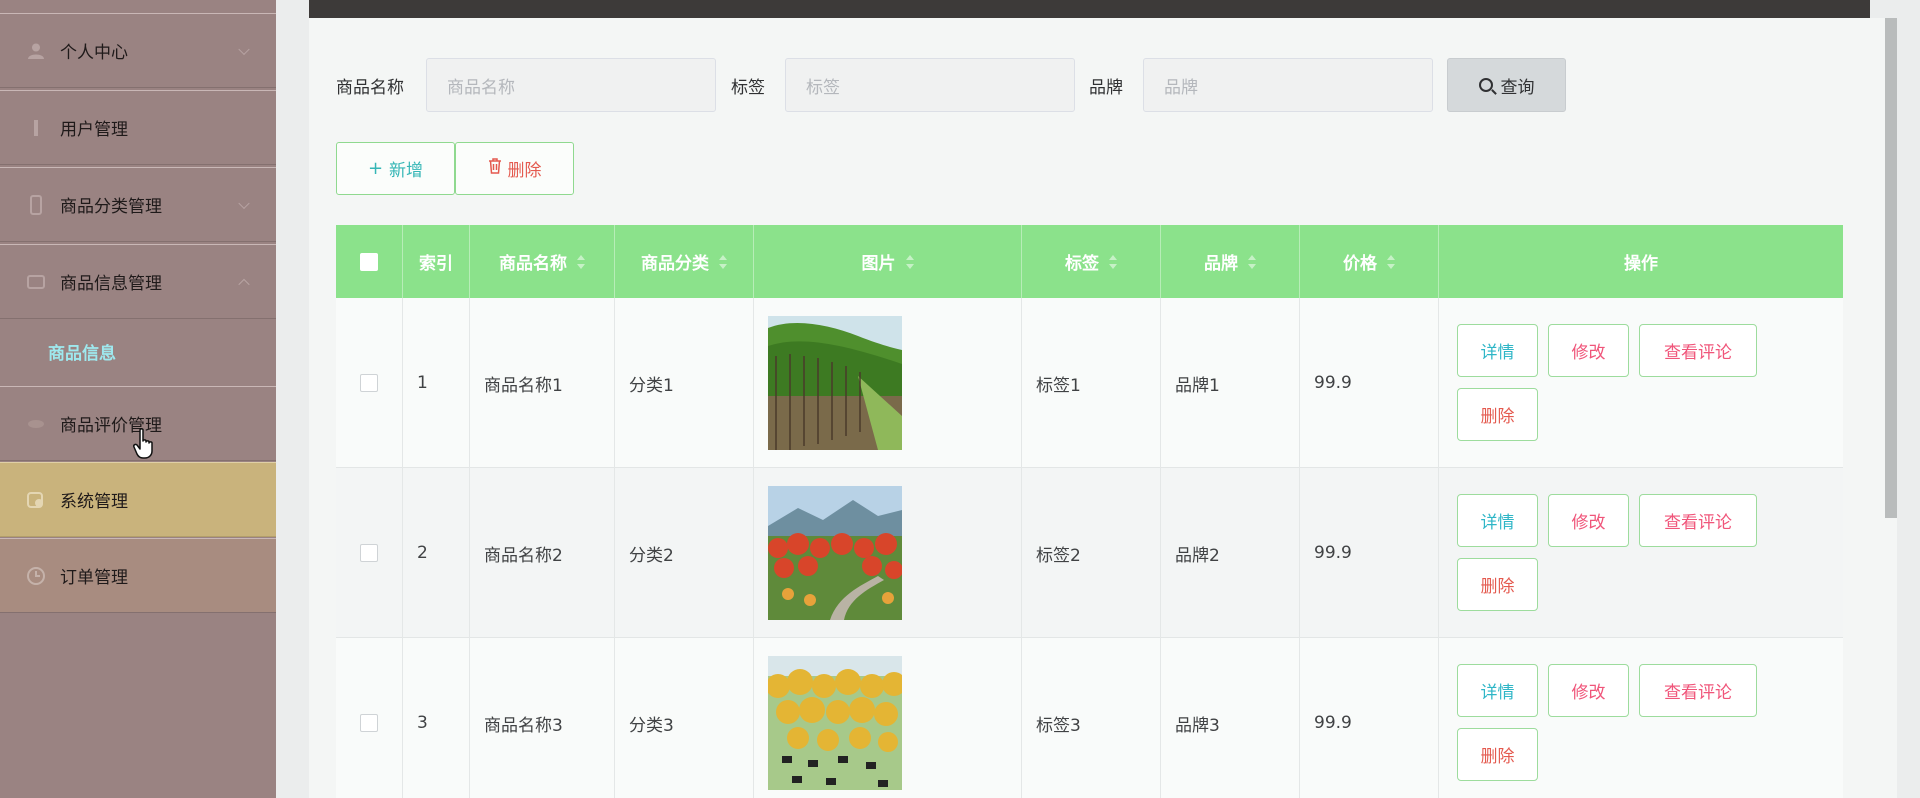  I want to click on product-icon, so click(36, 282).